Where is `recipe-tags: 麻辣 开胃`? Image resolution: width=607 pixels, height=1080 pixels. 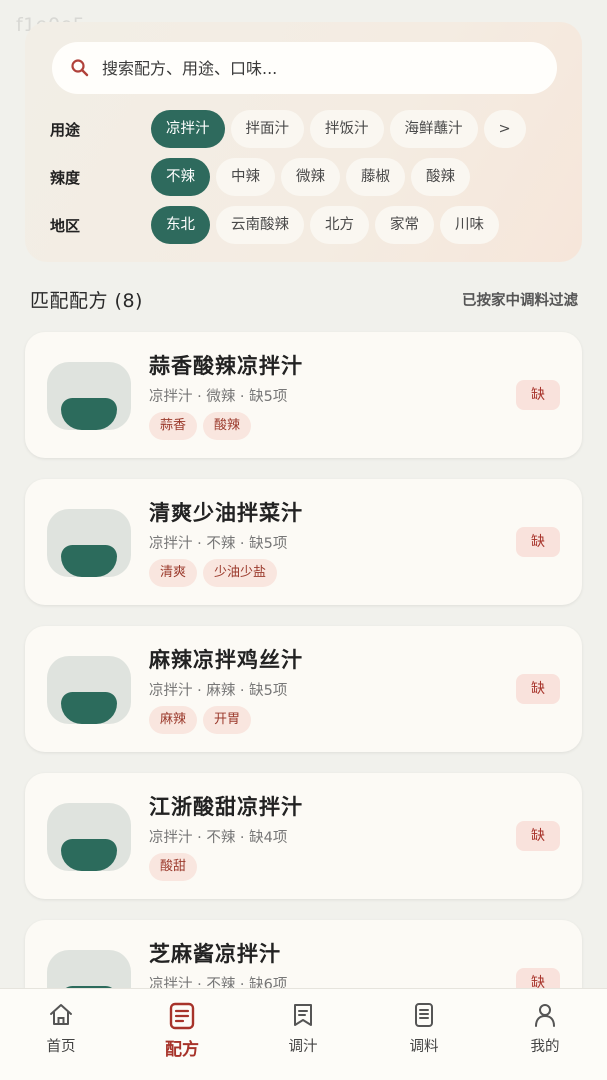 recipe-tags: 麻辣 开胃 is located at coordinates (203, 720).